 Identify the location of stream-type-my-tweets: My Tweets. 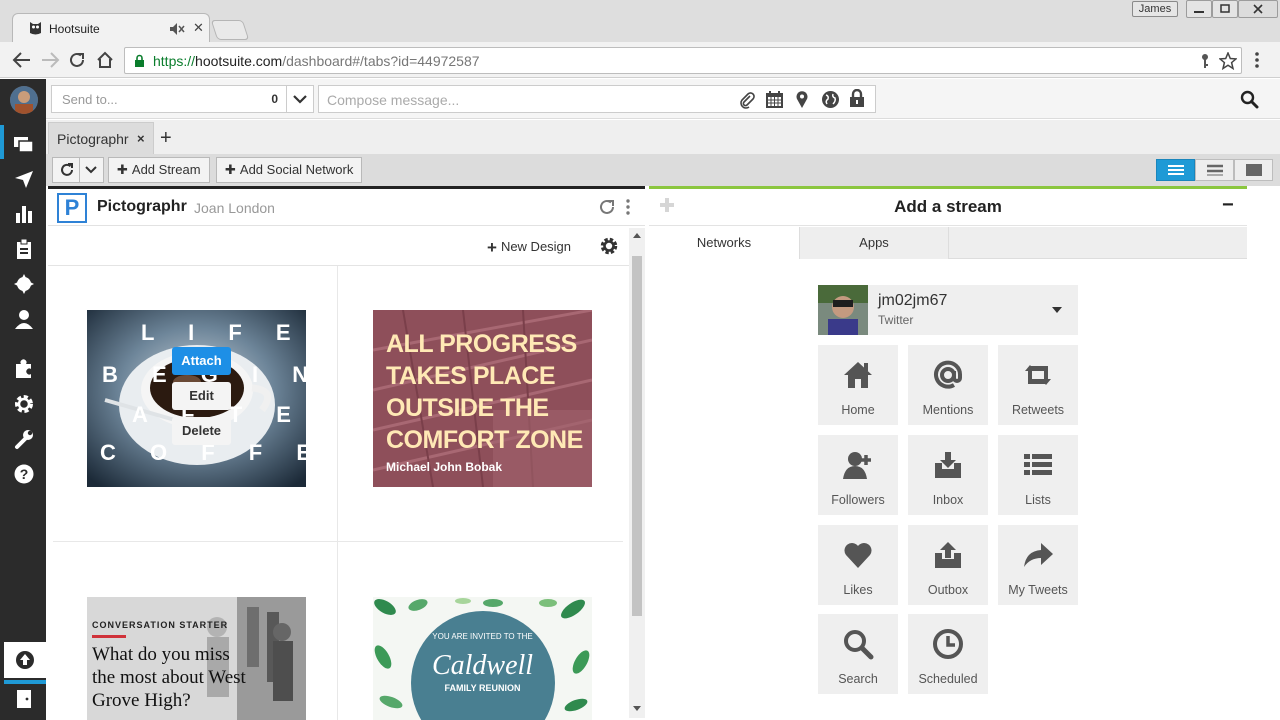
(1038, 565).